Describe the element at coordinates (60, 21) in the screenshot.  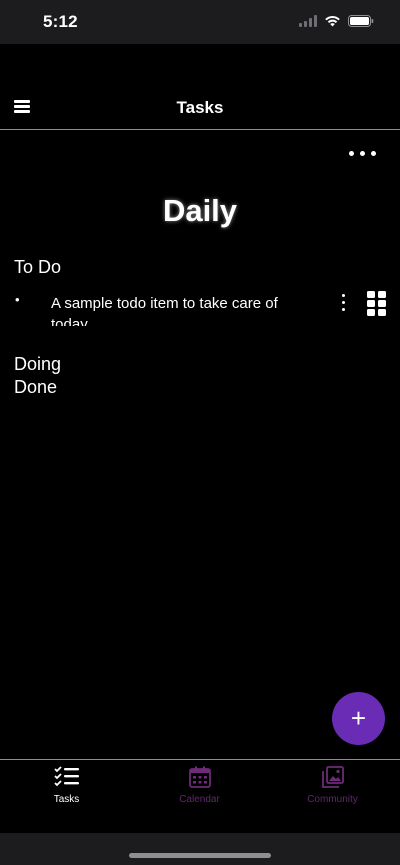
I see `status-time: 5:12` at that location.